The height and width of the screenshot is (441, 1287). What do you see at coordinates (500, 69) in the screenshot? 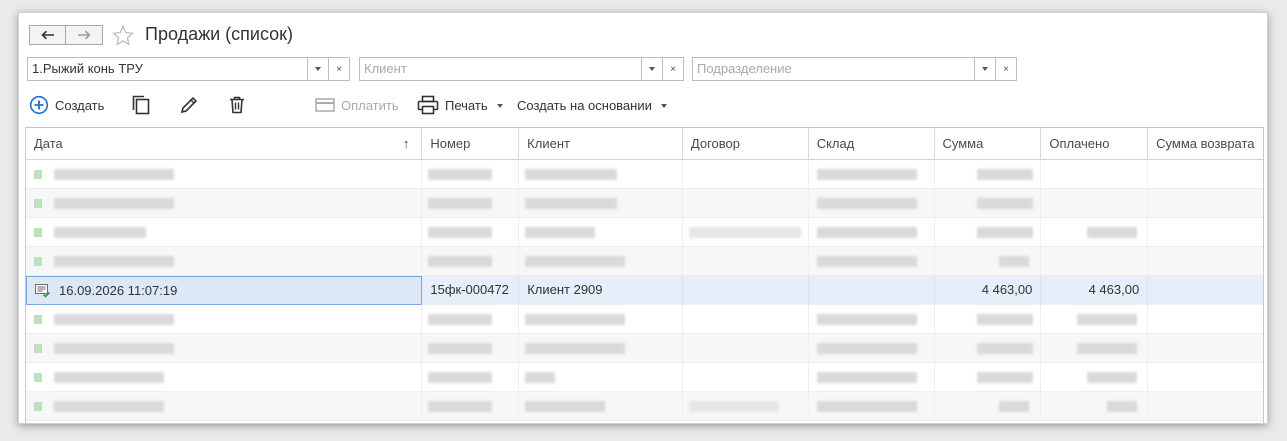
I see `client-field: Клиент` at bounding box center [500, 69].